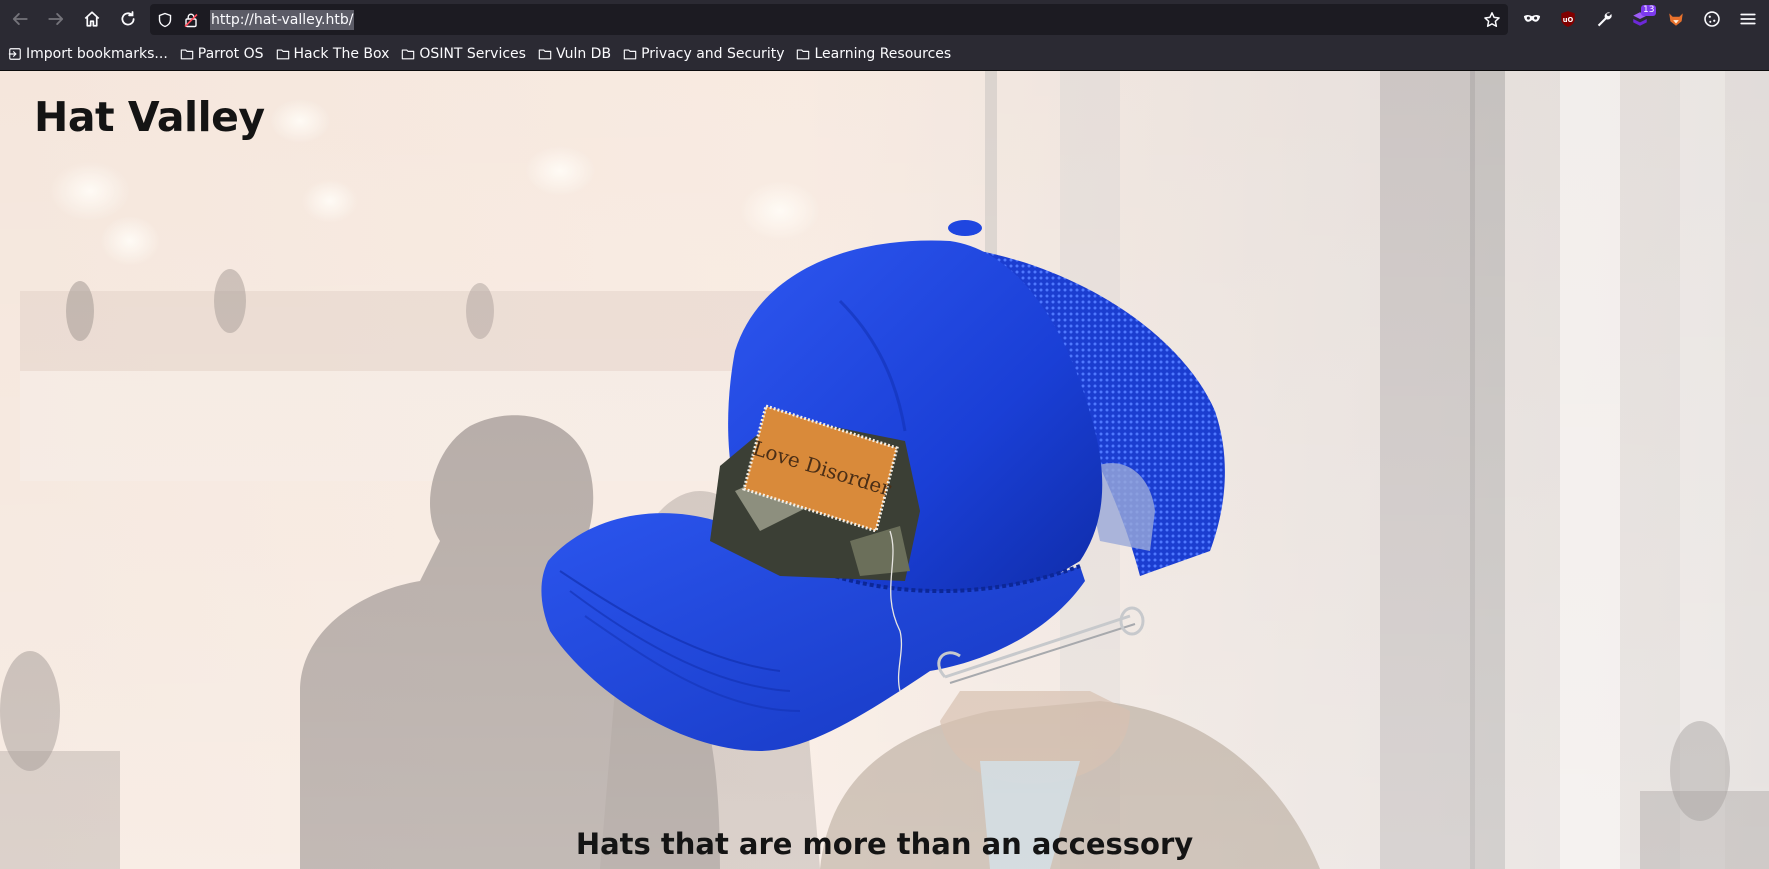 This screenshot has width=1769, height=869. I want to click on bookmark-label: OSINT Services, so click(472, 54).